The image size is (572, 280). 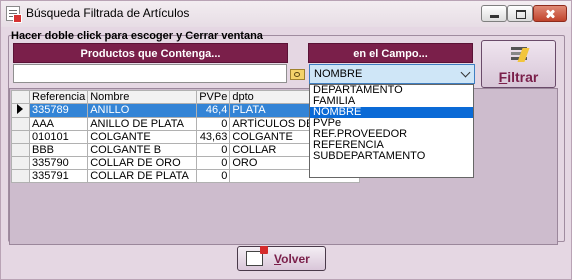 I want to click on column-header-nombre: Nombre, so click(x=142, y=97).